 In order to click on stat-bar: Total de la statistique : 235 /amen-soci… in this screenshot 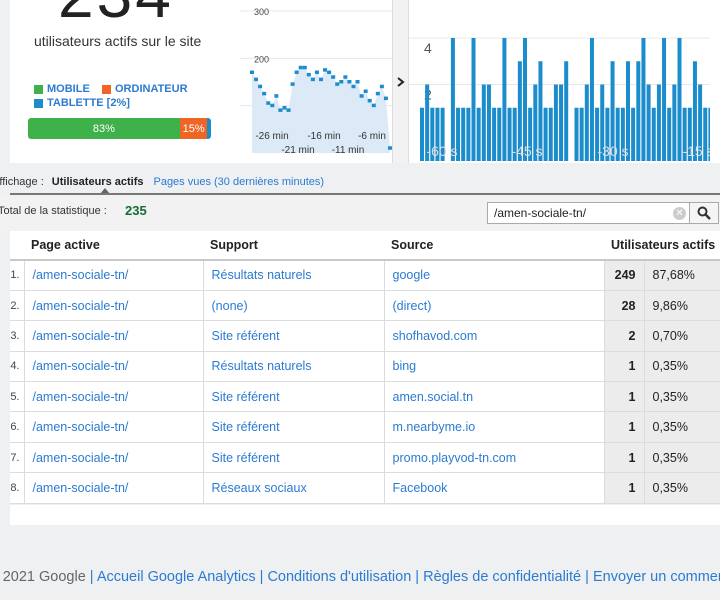, I will do `click(360, 213)`.